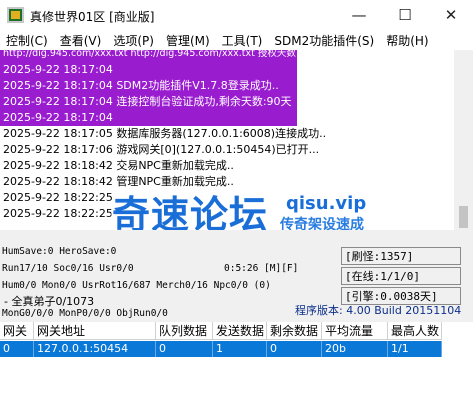  Describe the element at coordinates (359, 15) in the screenshot. I see `minimize-button: —` at that location.